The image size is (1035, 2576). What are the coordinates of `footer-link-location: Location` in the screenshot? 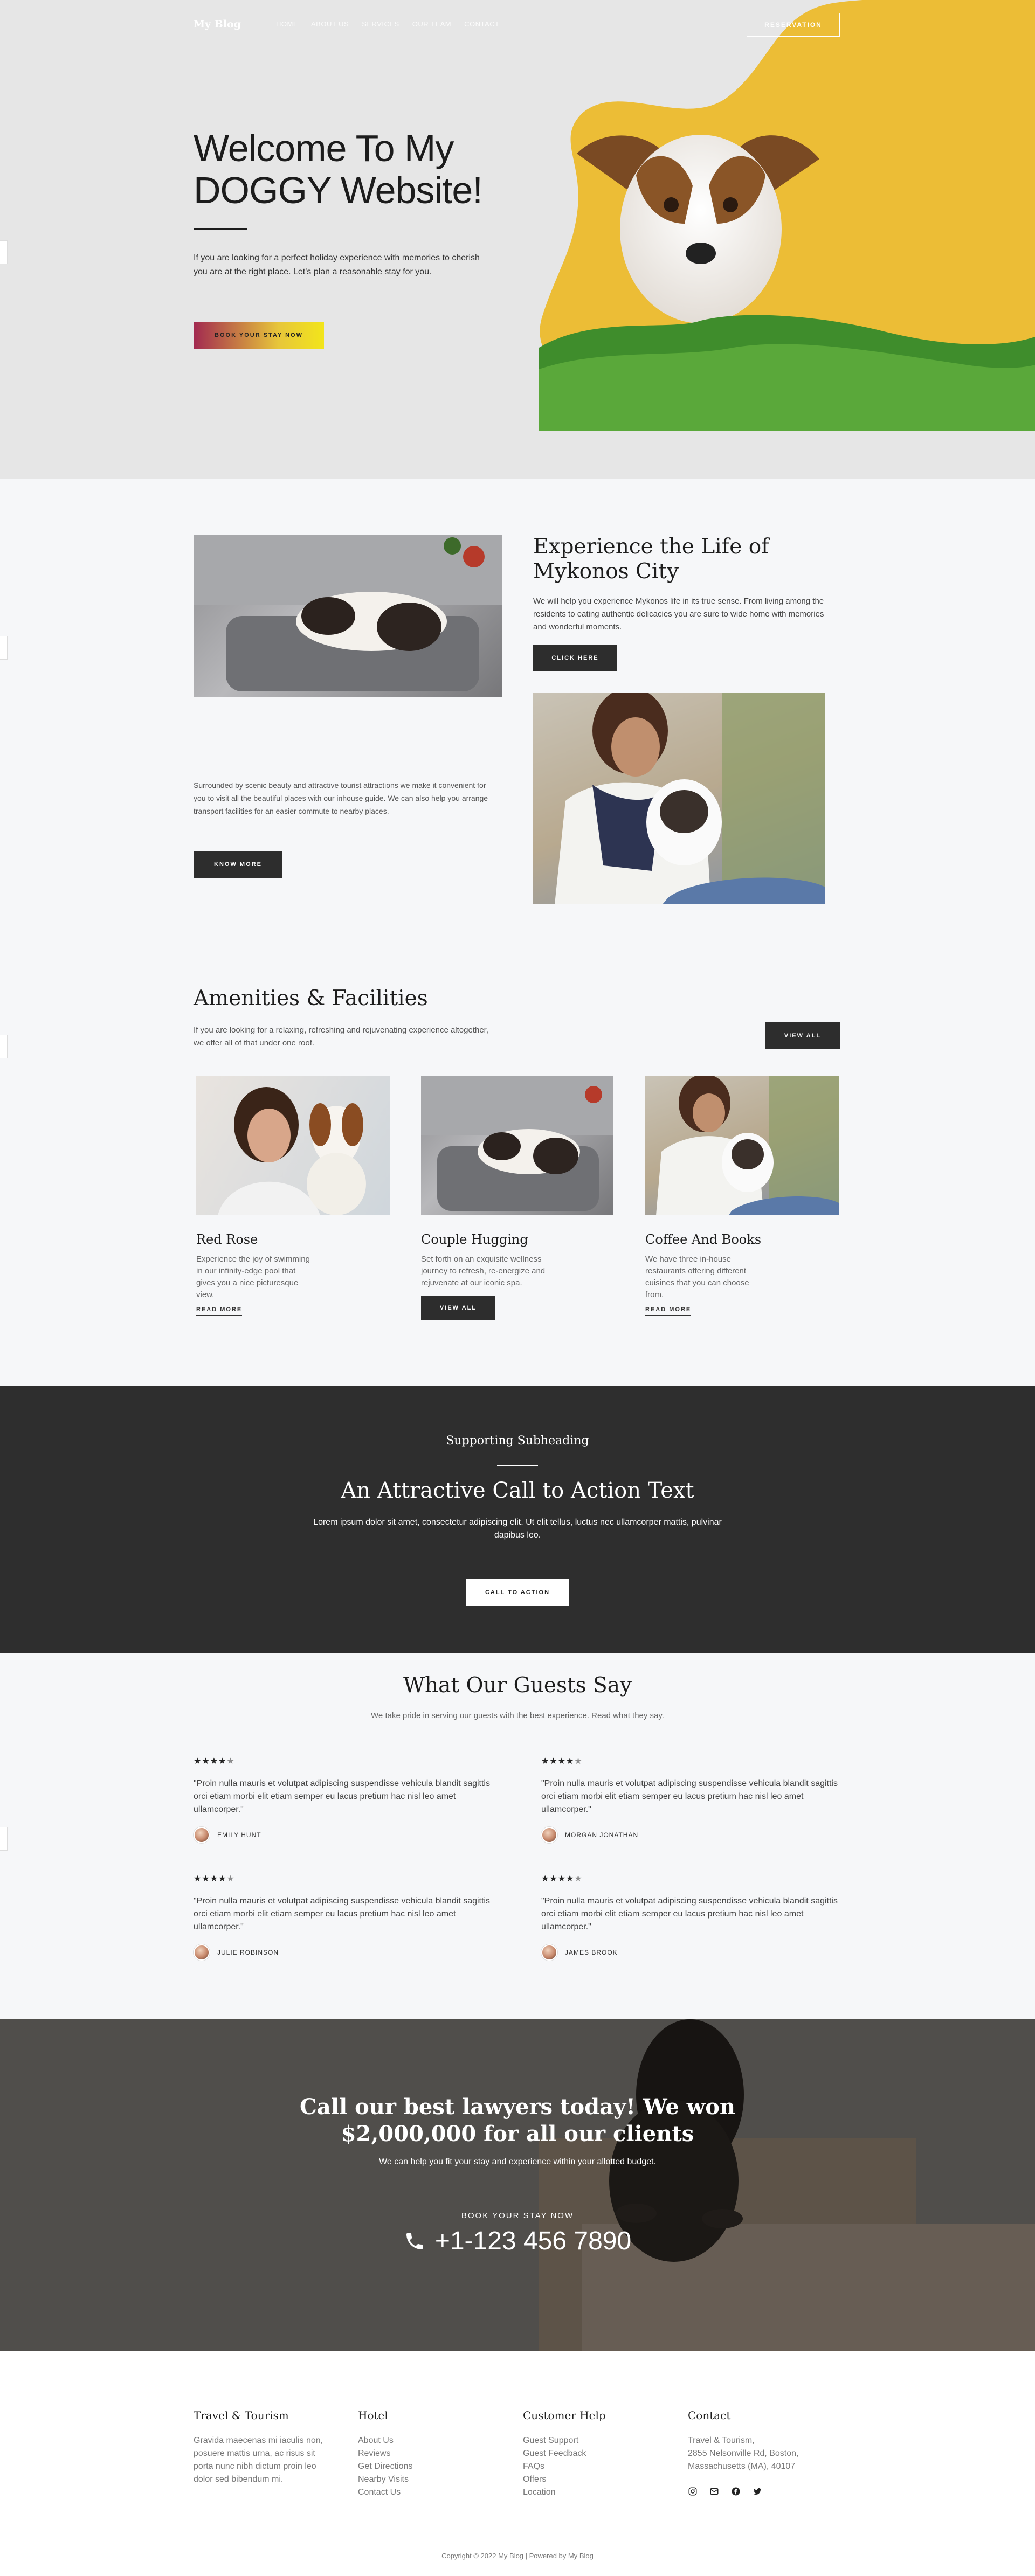 It's located at (554, 2493).